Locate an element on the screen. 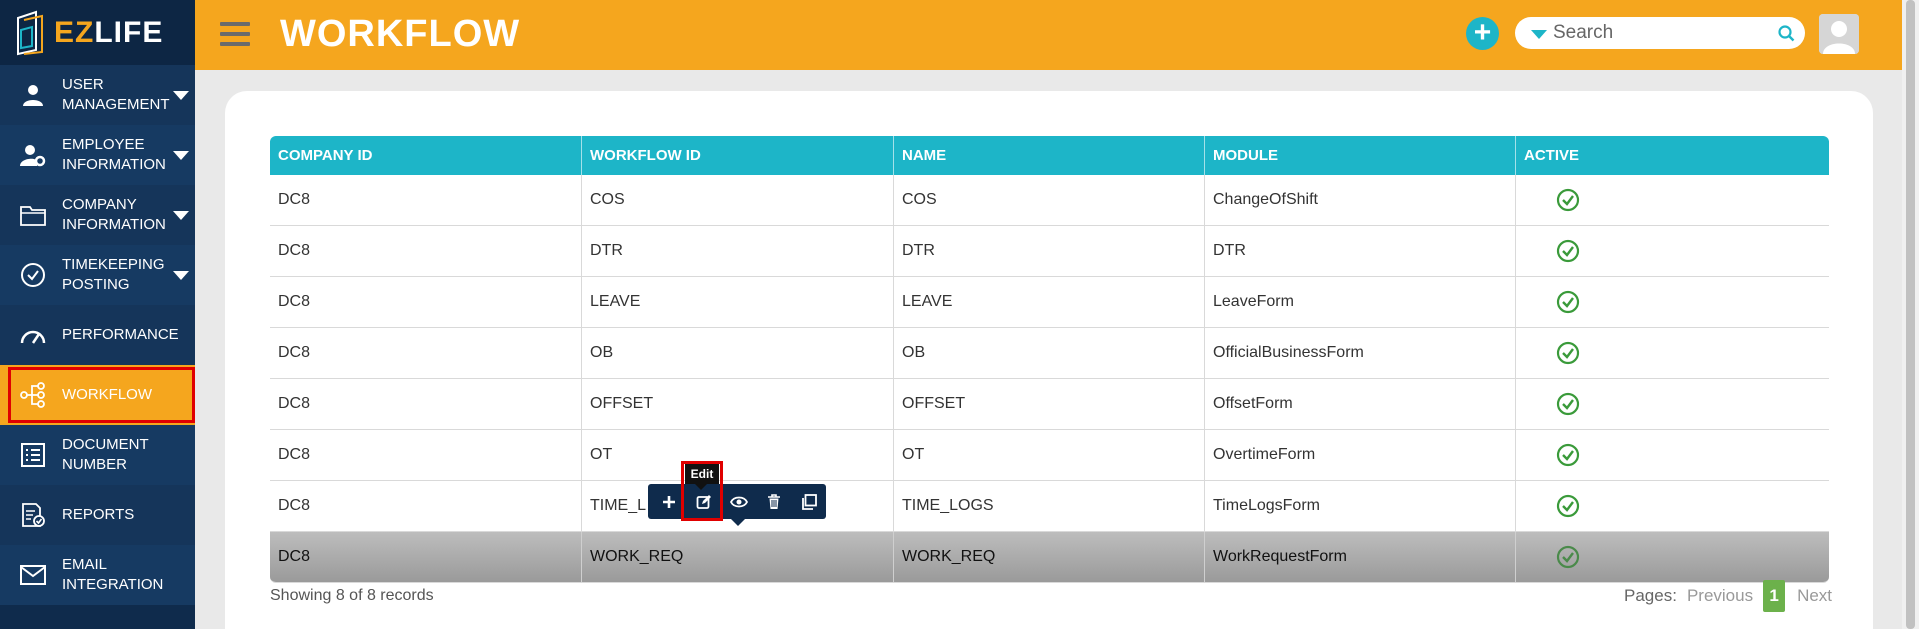 The width and height of the screenshot is (1919, 629). search-box is located at coordinates (1660, 33).